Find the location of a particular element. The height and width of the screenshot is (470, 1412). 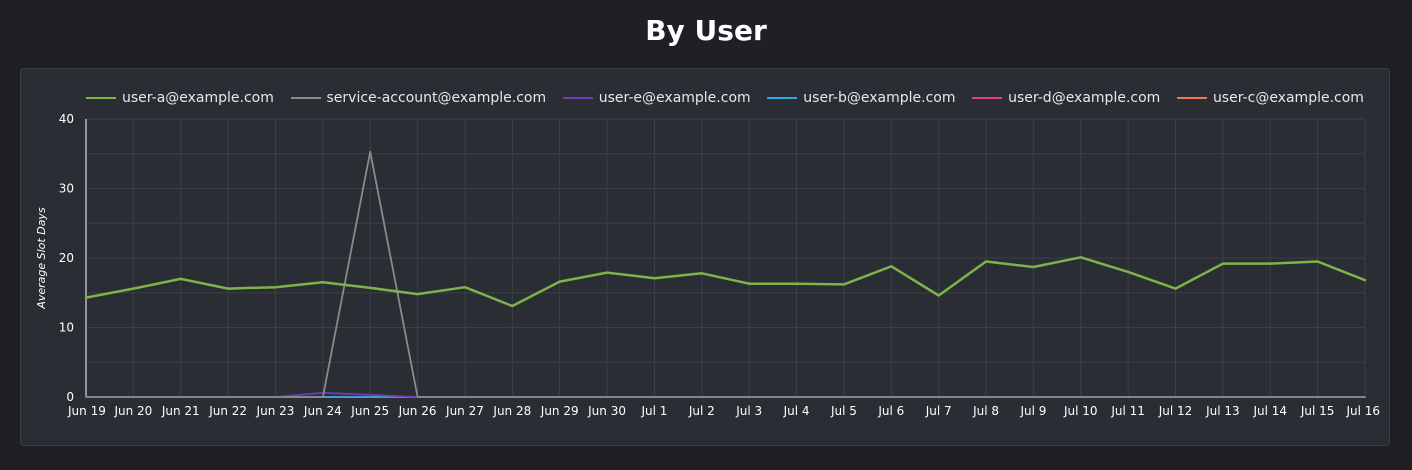

x-tick-label: Jun 21 is located at coordinates (180, 411).